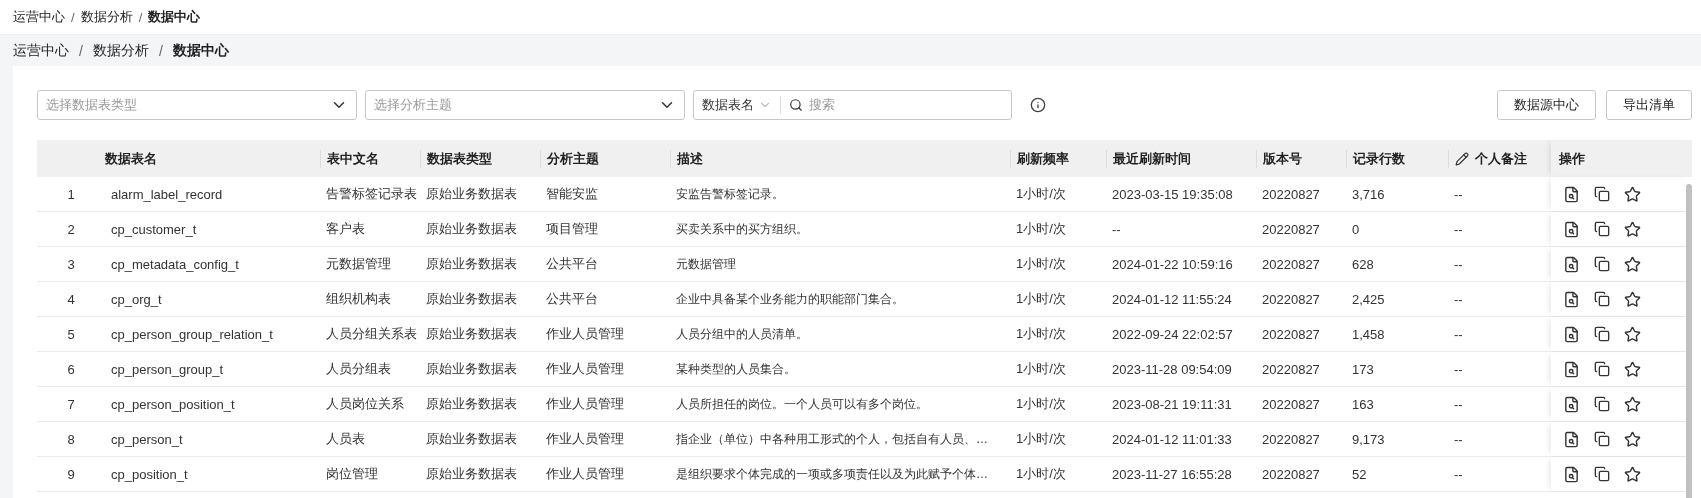  I want to click on table-cell-text: 人员岗位关系, so click(365, 404).